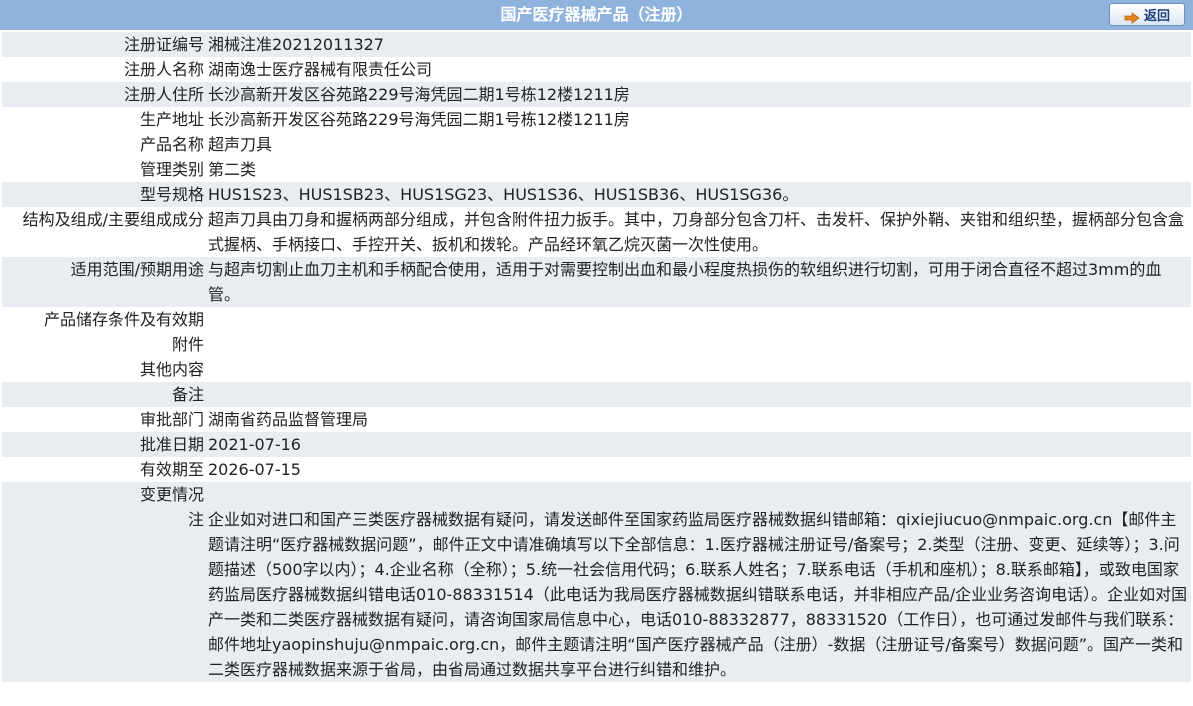 The width and height of the screenshot is (1193, 706). Describe the element at coordinates (104, 232) in the screenshot. I see `field-label: 结构及组成/主要组成成分` at that location.